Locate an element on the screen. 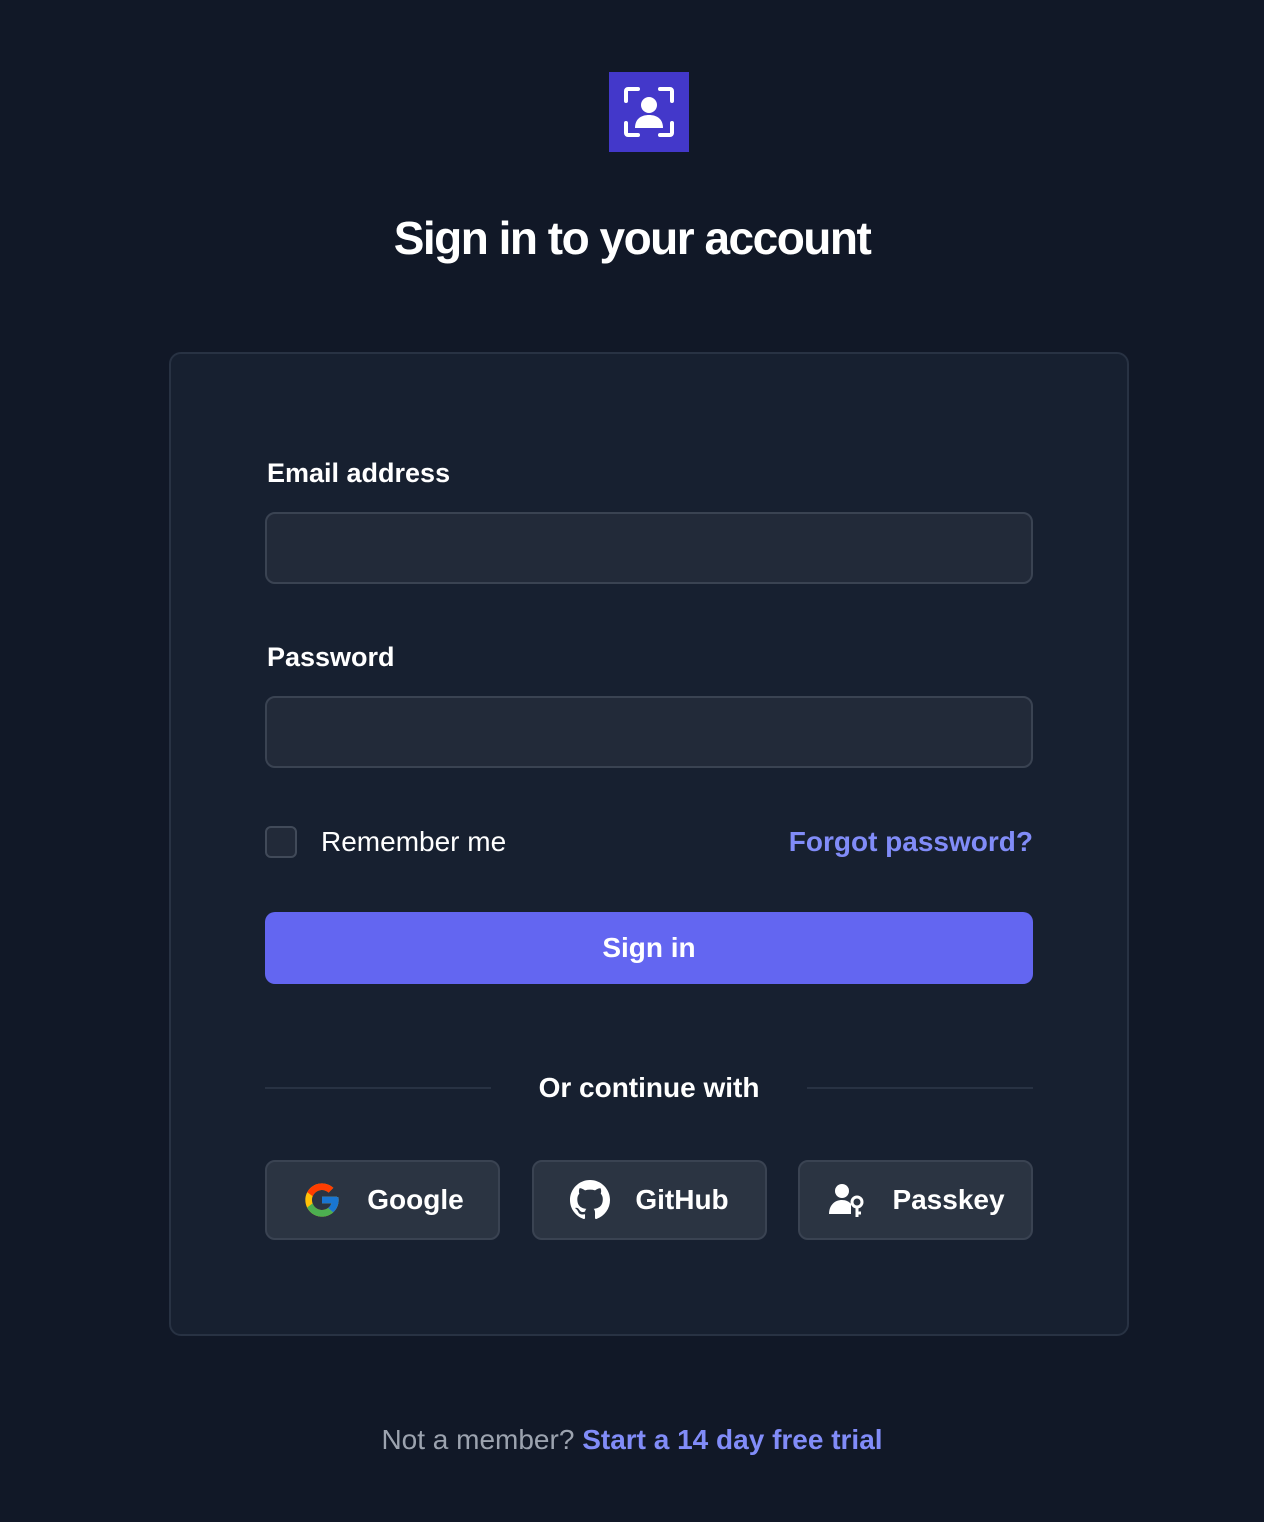 The width and height of the screenshot is (1264, 1522). free-trial-link: Start a 14 day free trial is located at coordinates (732, 1439).